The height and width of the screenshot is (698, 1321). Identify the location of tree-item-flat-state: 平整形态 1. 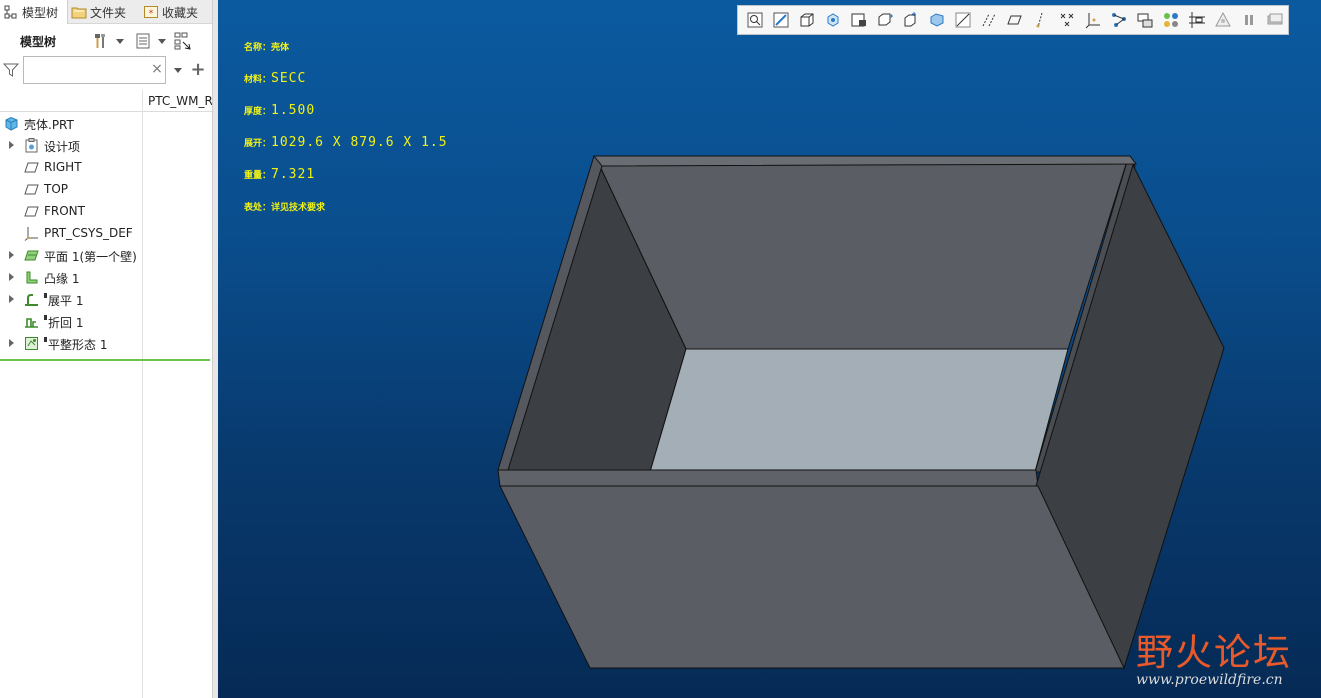
(71, 343).